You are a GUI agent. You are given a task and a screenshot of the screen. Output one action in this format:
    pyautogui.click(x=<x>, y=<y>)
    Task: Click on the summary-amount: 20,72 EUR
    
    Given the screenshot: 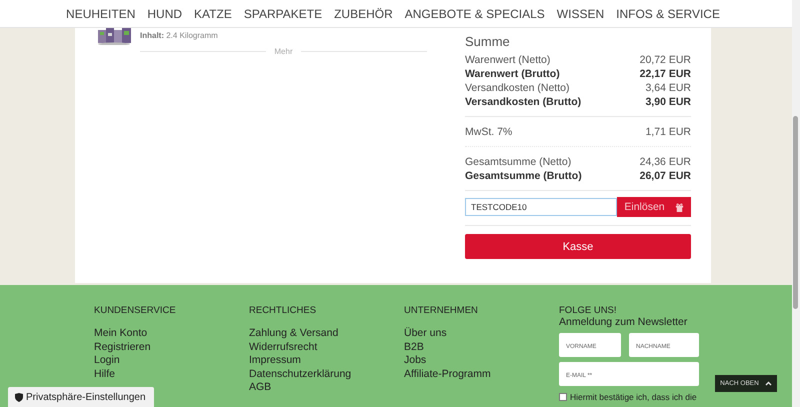 What is the action you would take?
    pyautogui.click(x=665, y=60)
    